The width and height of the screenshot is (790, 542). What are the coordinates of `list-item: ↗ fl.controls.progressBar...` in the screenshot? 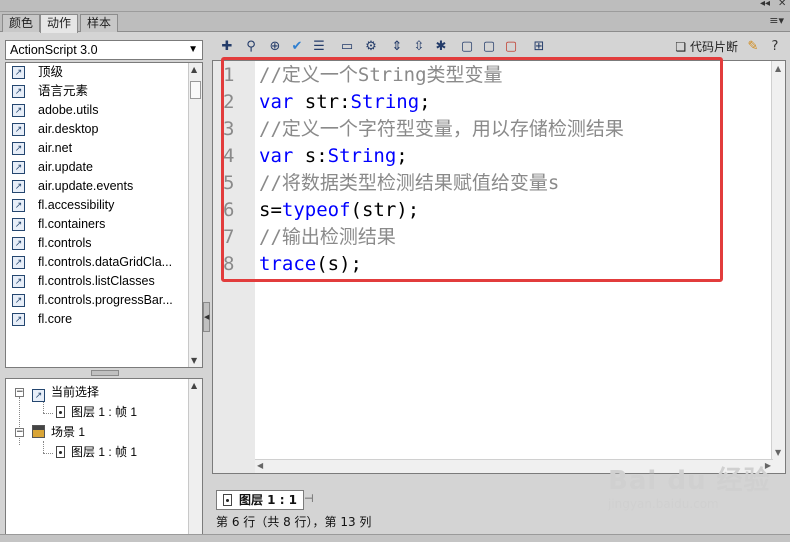 It's located at (104, 300).